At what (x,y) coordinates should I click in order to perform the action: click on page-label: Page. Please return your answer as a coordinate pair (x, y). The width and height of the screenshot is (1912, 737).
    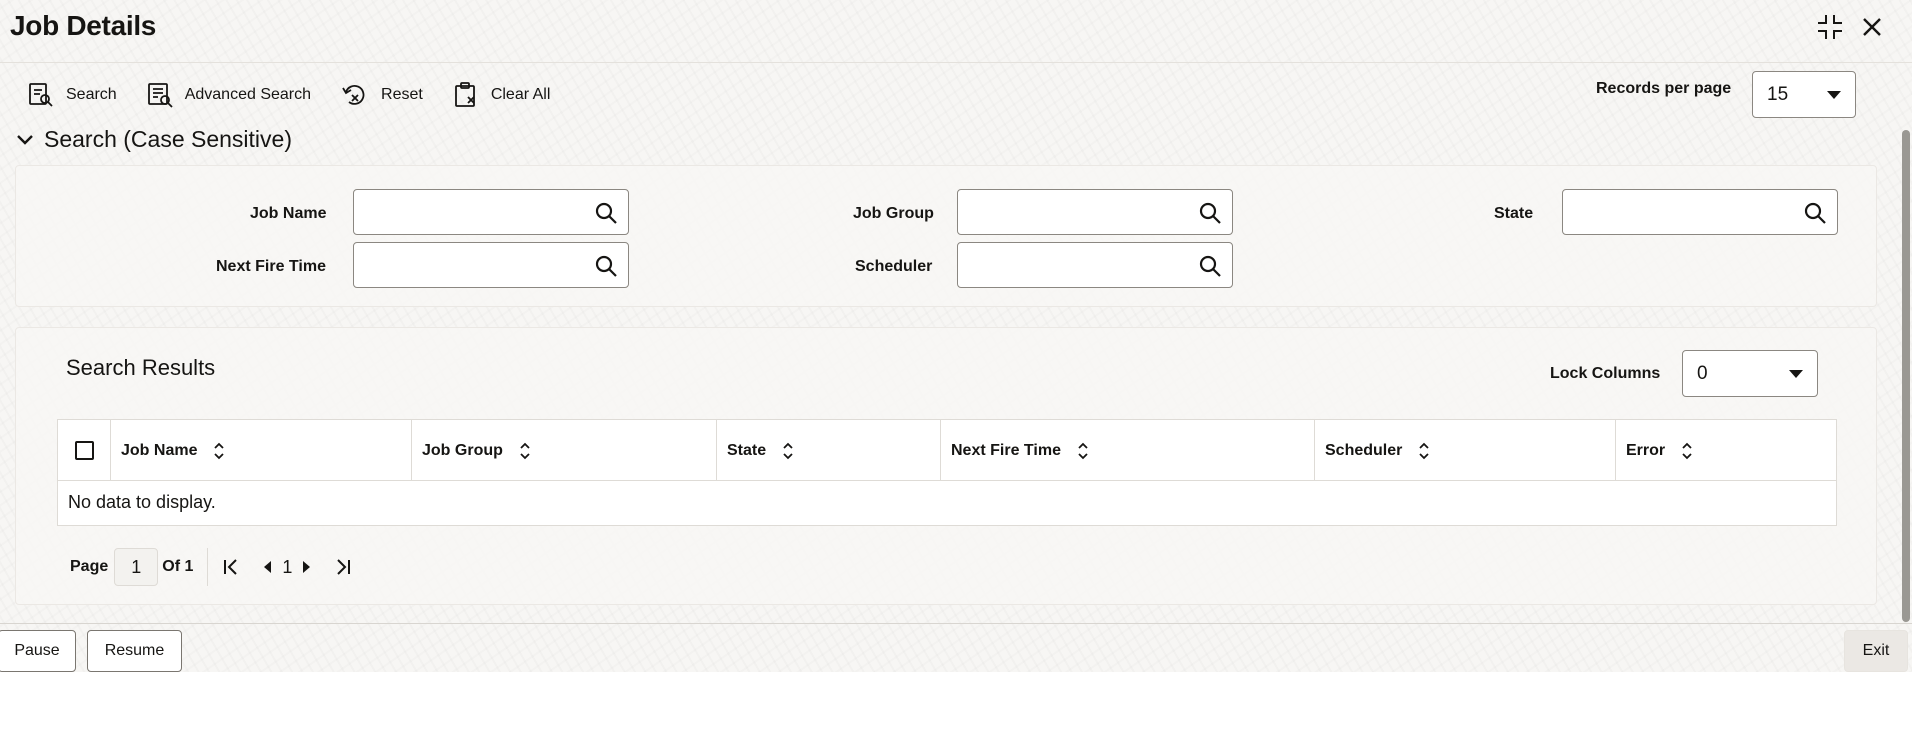
    Looking at the image, I should click on (89, 566).